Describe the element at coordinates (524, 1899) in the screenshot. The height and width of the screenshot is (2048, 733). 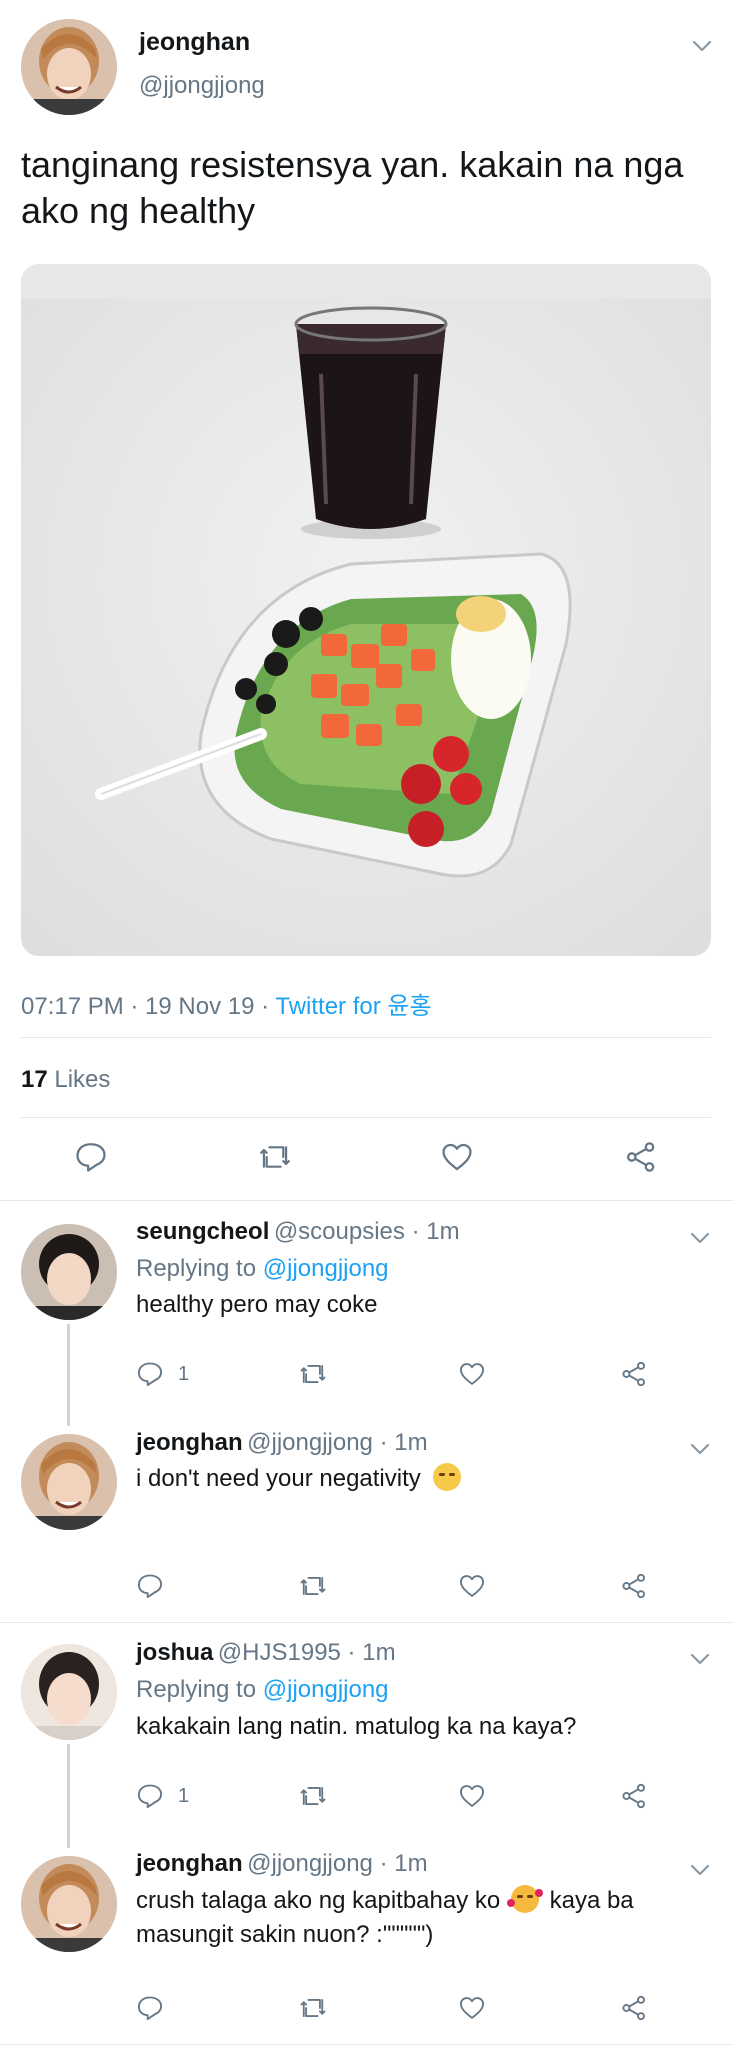
I see `smiling-face-with-hearts-emoji-icon` at that location.